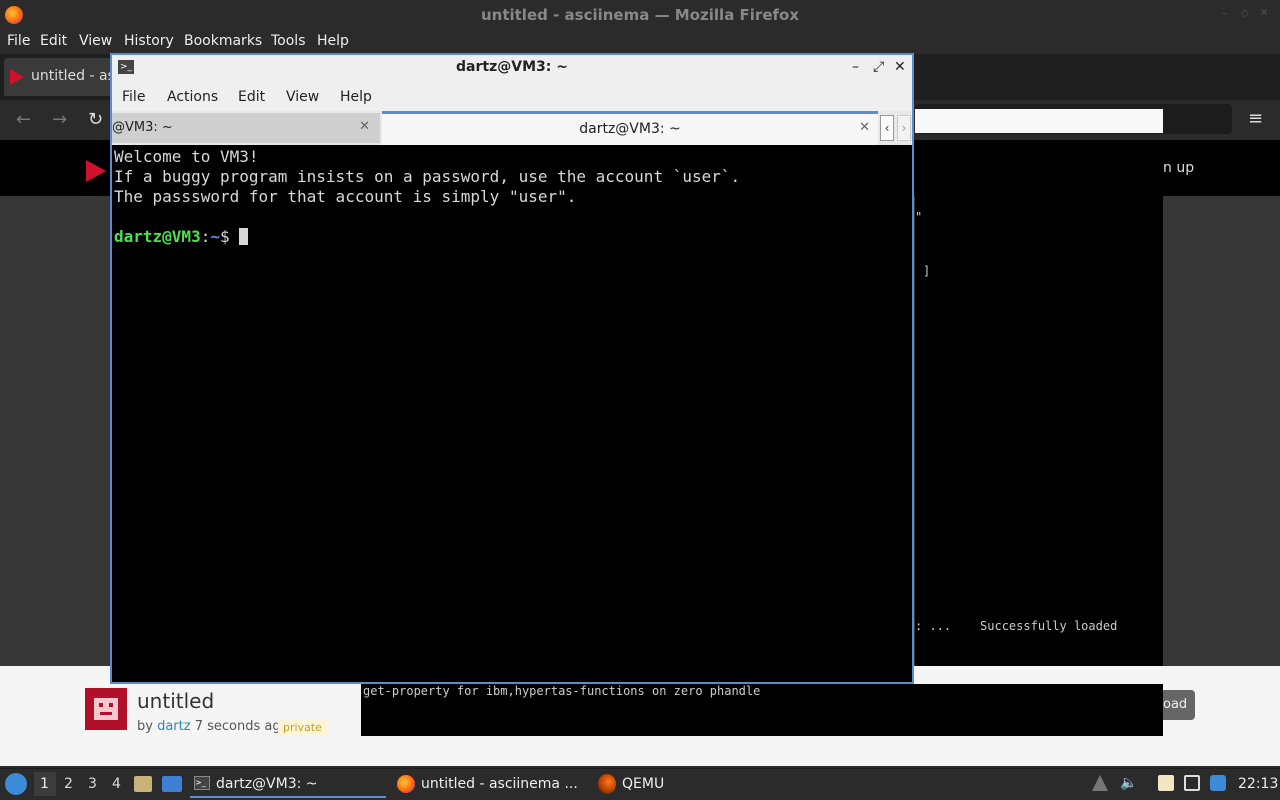 This screenshot has width=1280, height=800. I want to click on workspace-1: 1, so click(44, 784).